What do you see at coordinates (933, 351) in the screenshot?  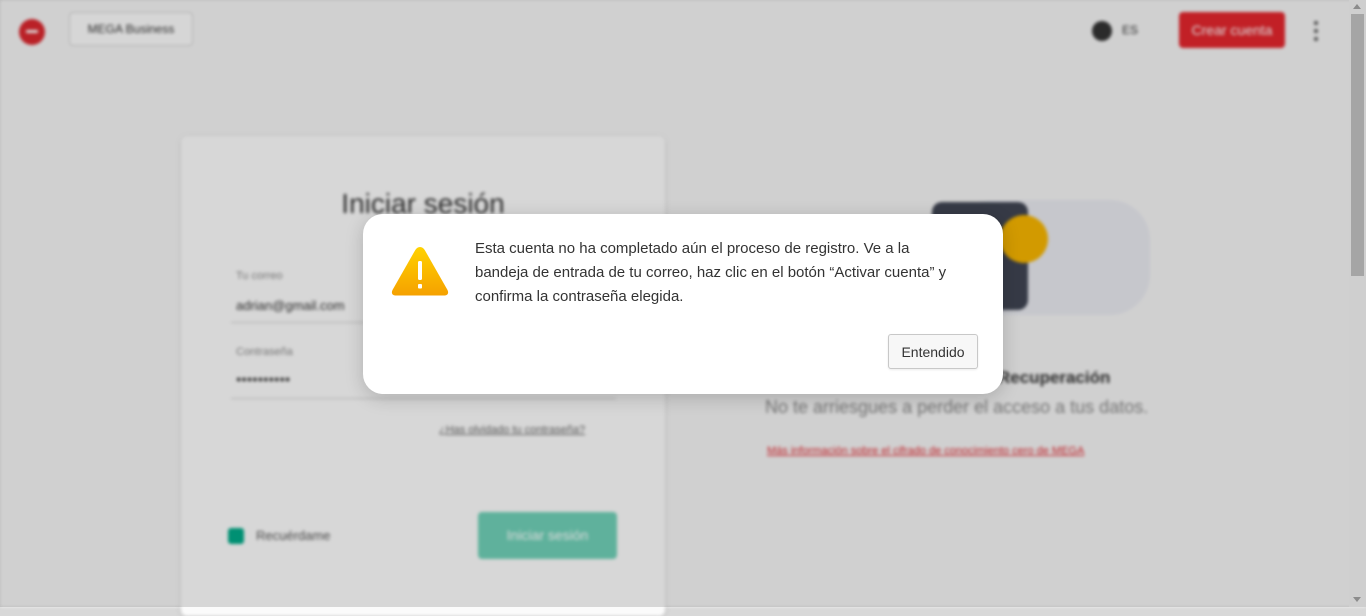 I see `ok-button: Entendido` at bounding box center [933, 351].